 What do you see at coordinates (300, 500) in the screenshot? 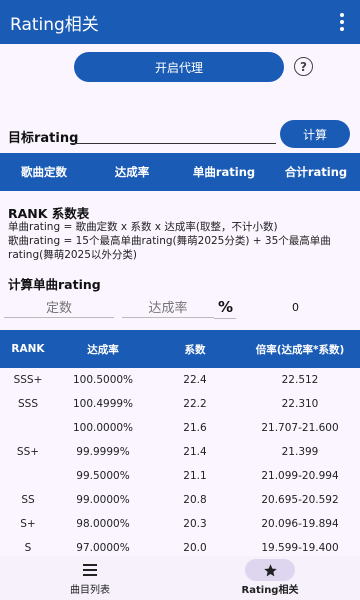
I see `multiplier-cell: 20.695-20.592` at bounding box center [300, 500].